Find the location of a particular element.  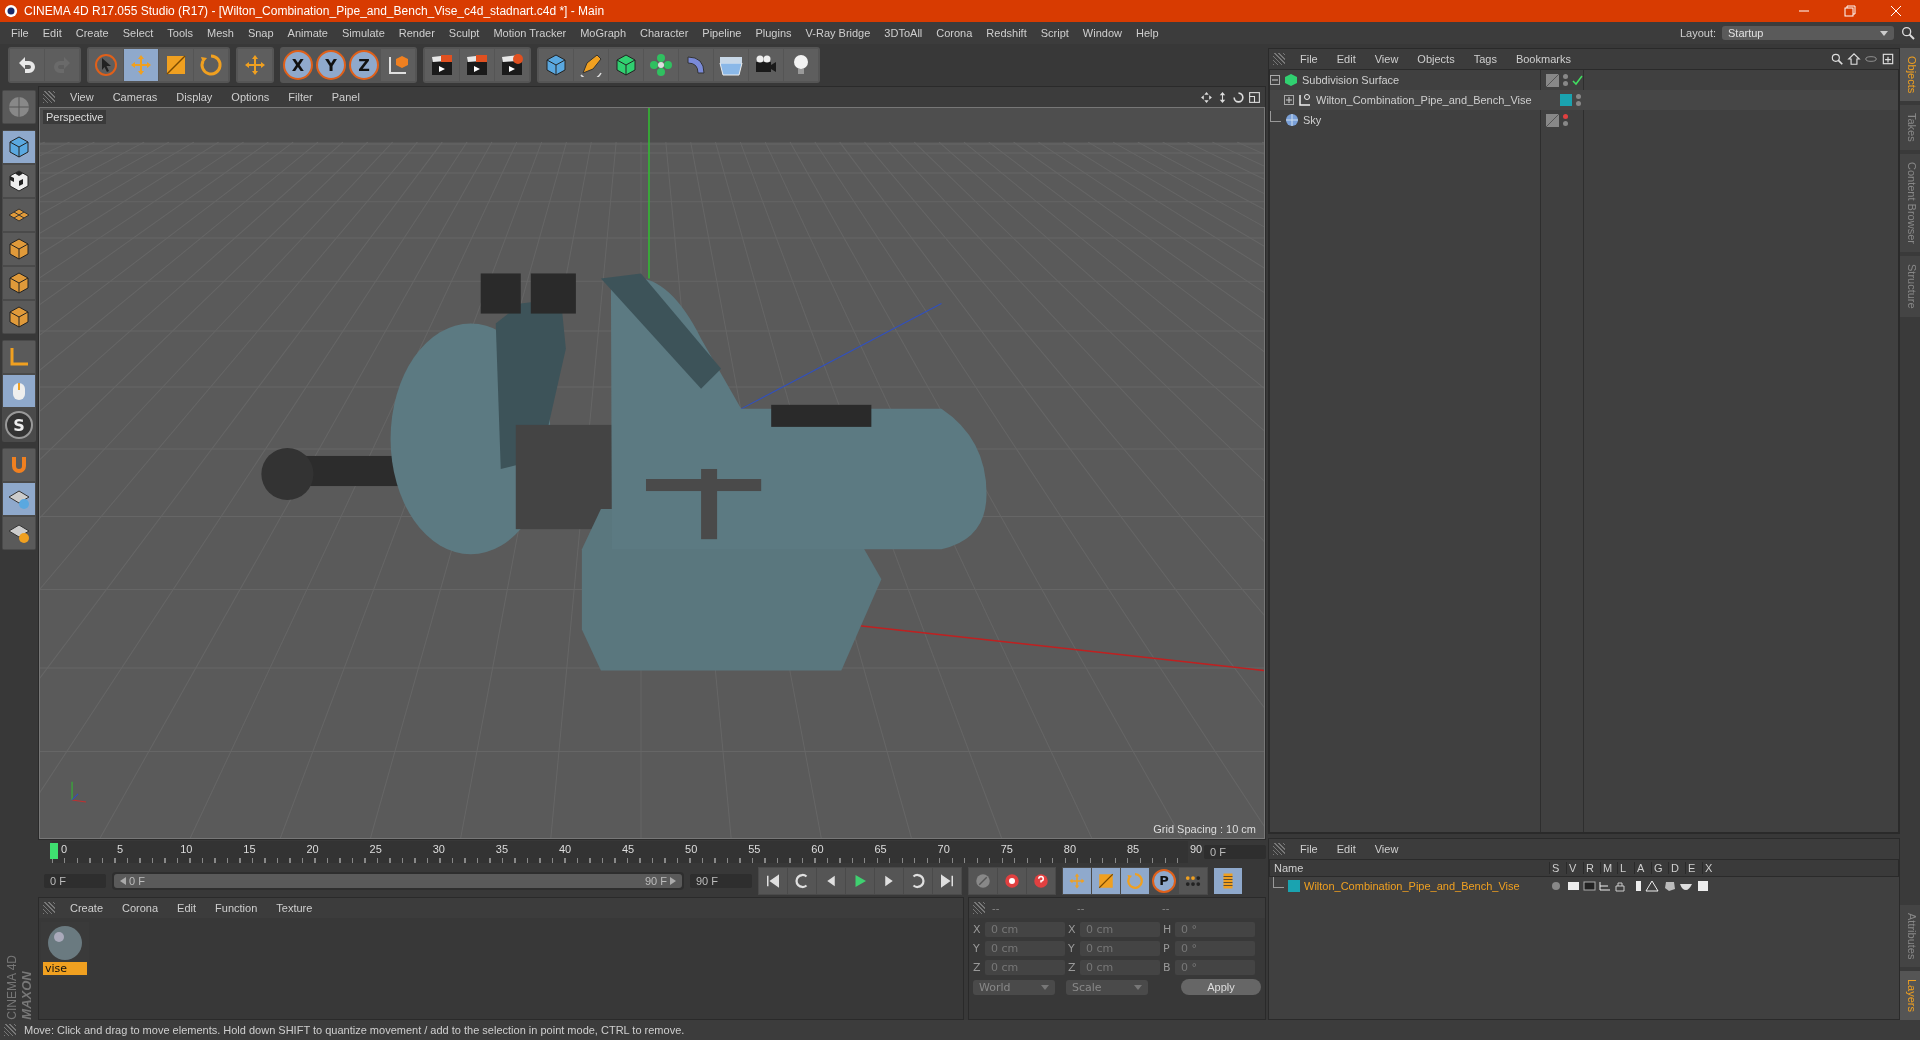

auto-key-icon is located at coordinates (1041, 880).